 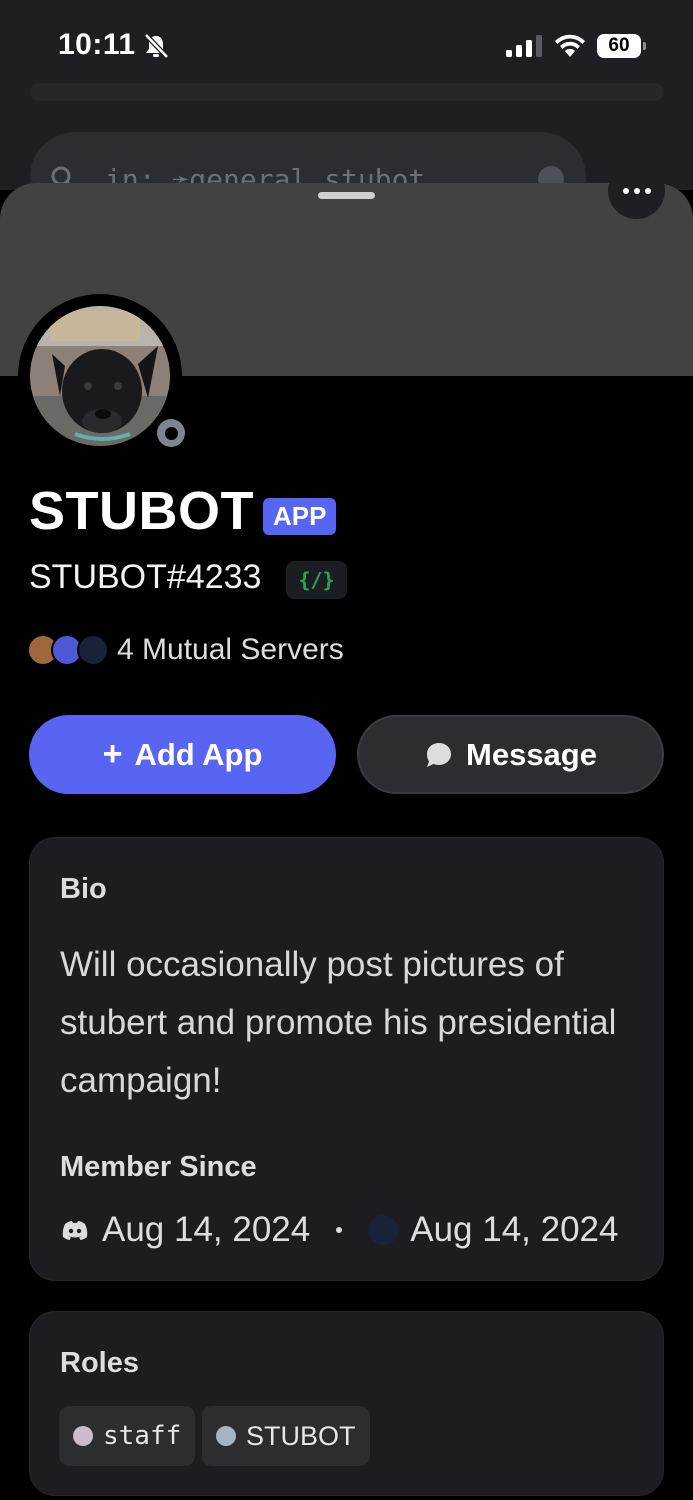 I want to click on battery-level: 60, so click(x=619, y=46).